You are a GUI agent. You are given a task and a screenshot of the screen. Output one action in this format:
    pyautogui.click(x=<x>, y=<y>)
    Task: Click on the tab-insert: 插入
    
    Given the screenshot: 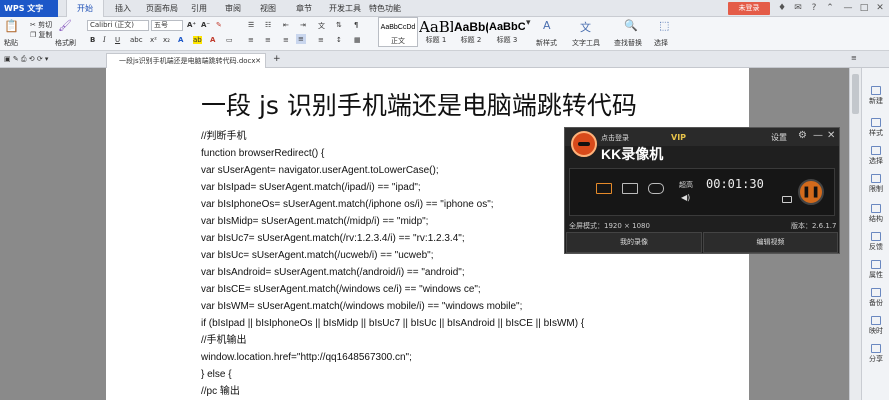 What is the action you would take?
    pyautogui.click(x=123, y=8)
    